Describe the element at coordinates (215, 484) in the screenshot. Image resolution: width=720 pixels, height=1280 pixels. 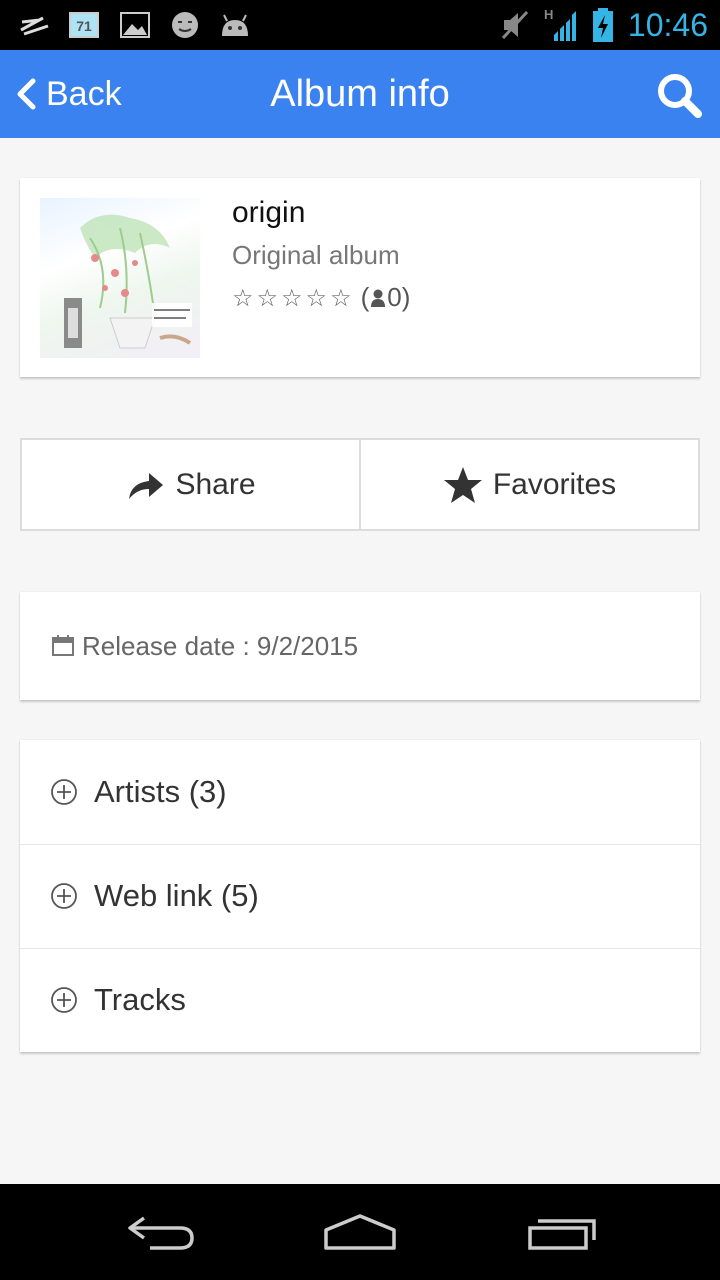
I see `share-label: Share` at that location.